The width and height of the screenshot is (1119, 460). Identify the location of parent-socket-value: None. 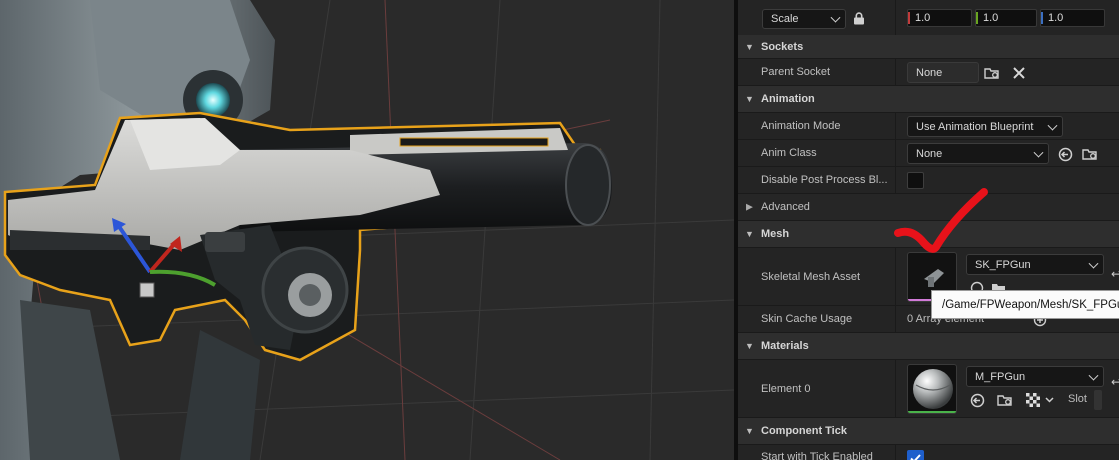
(929, 72).